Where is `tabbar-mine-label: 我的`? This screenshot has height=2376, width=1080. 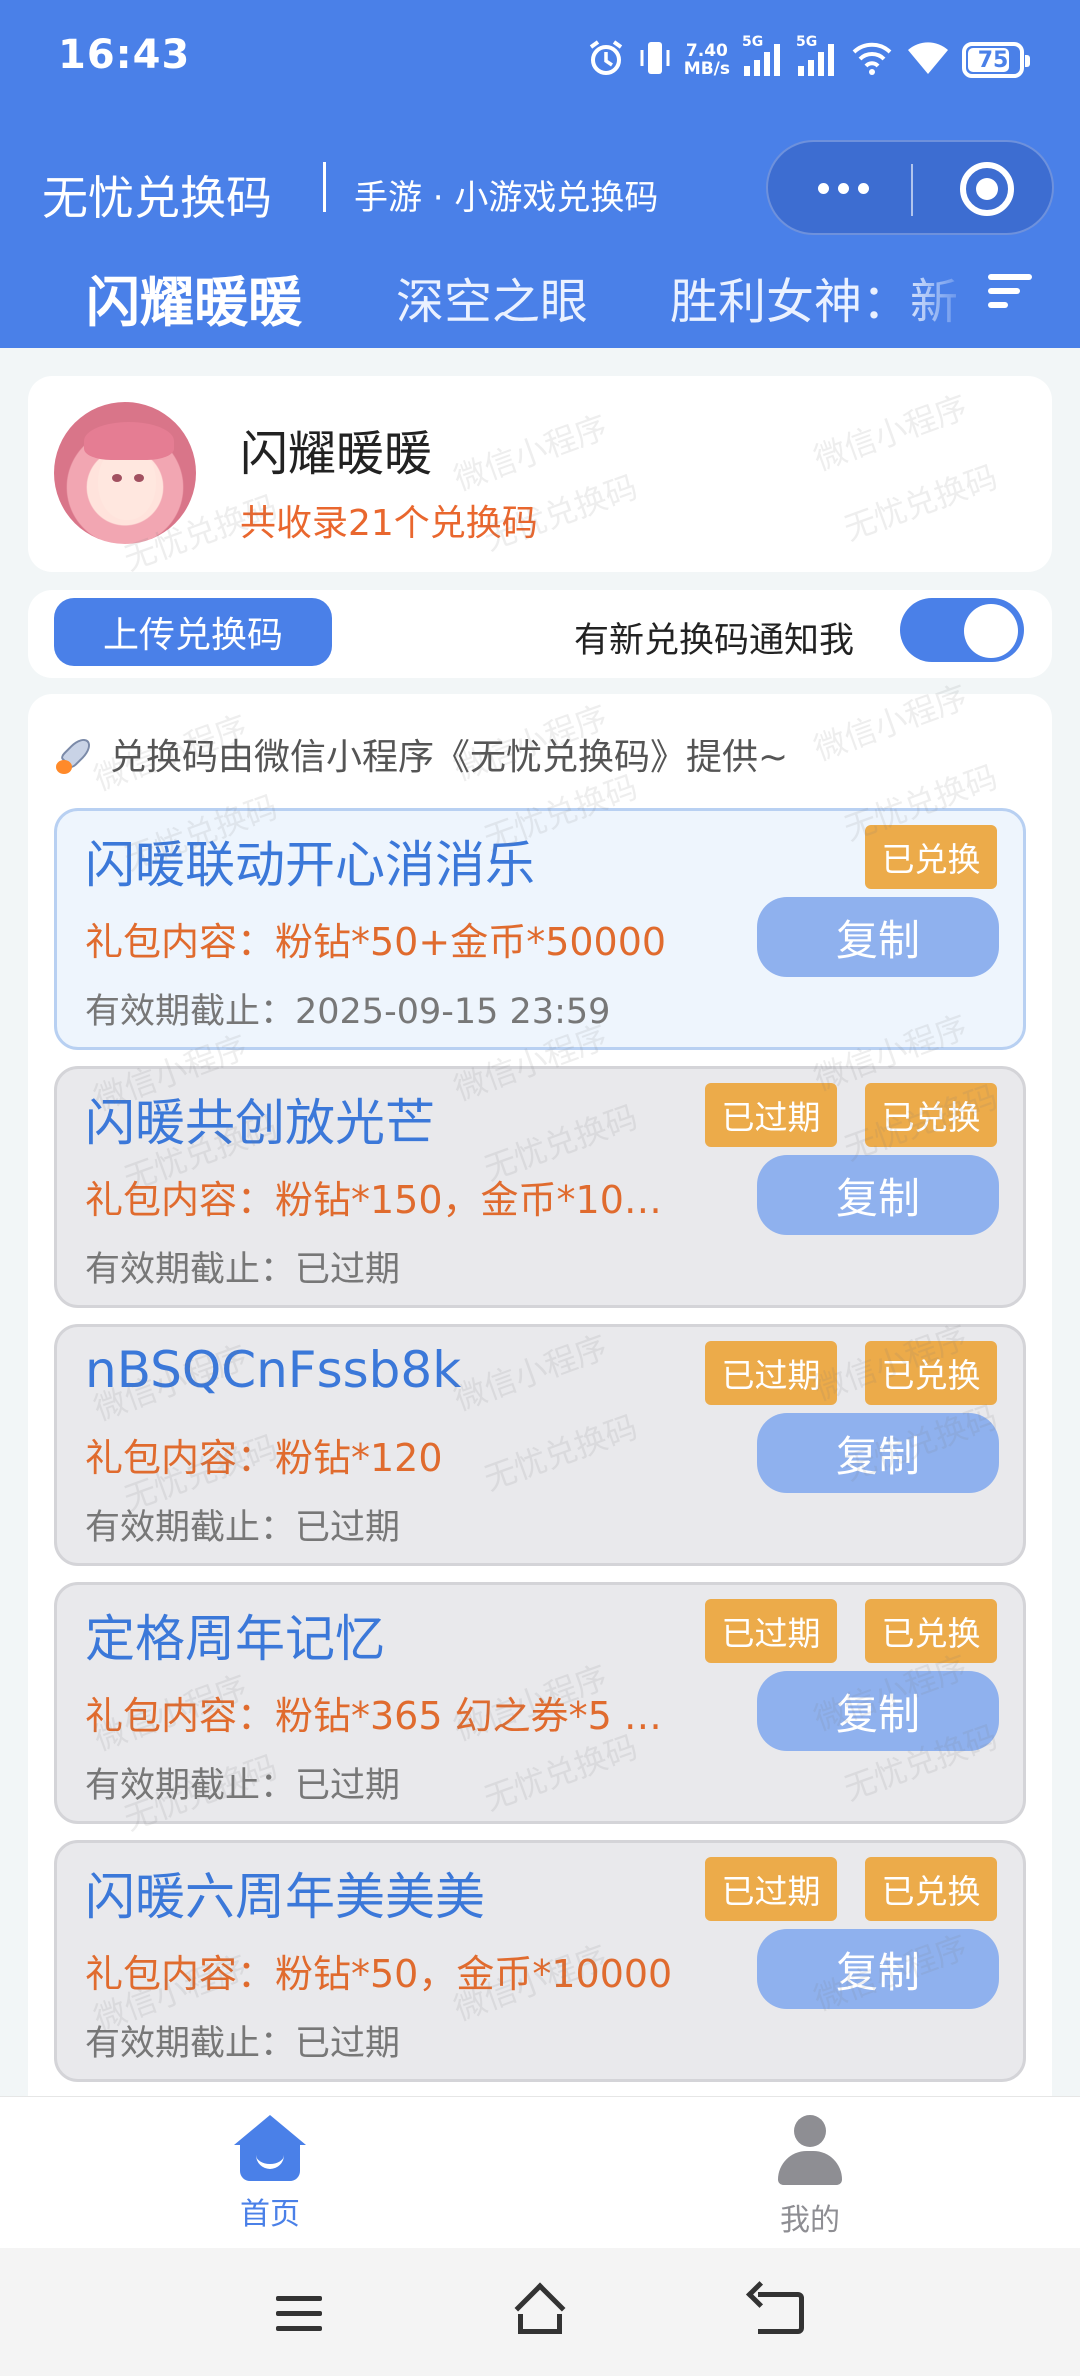 tabbar-mine-label: 我的 is located at coordinates (810, 2220).